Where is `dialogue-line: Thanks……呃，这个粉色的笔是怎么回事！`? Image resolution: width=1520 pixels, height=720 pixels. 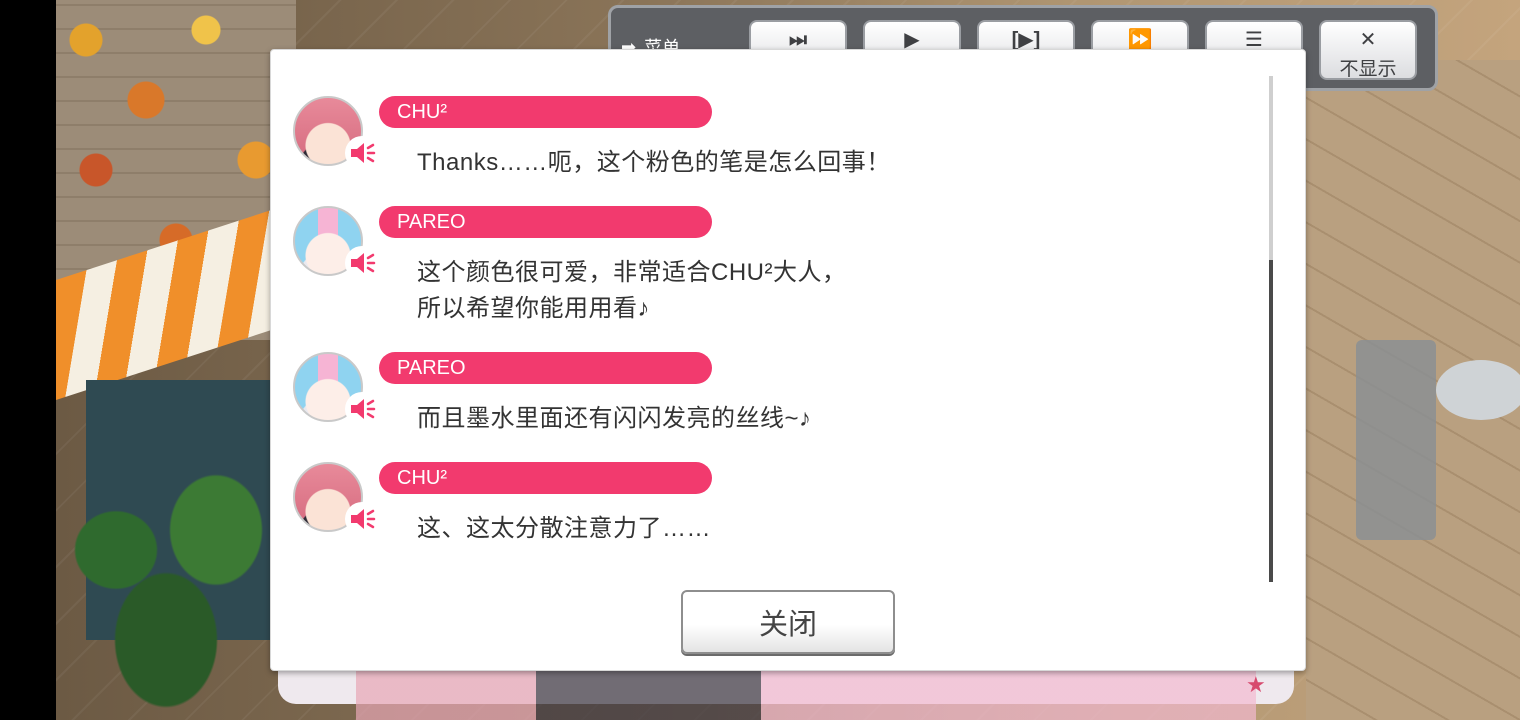 dialogue-line: Thanks……呃，这个粉色的笔是怎么回事！ is located at coordinates (654, 162).